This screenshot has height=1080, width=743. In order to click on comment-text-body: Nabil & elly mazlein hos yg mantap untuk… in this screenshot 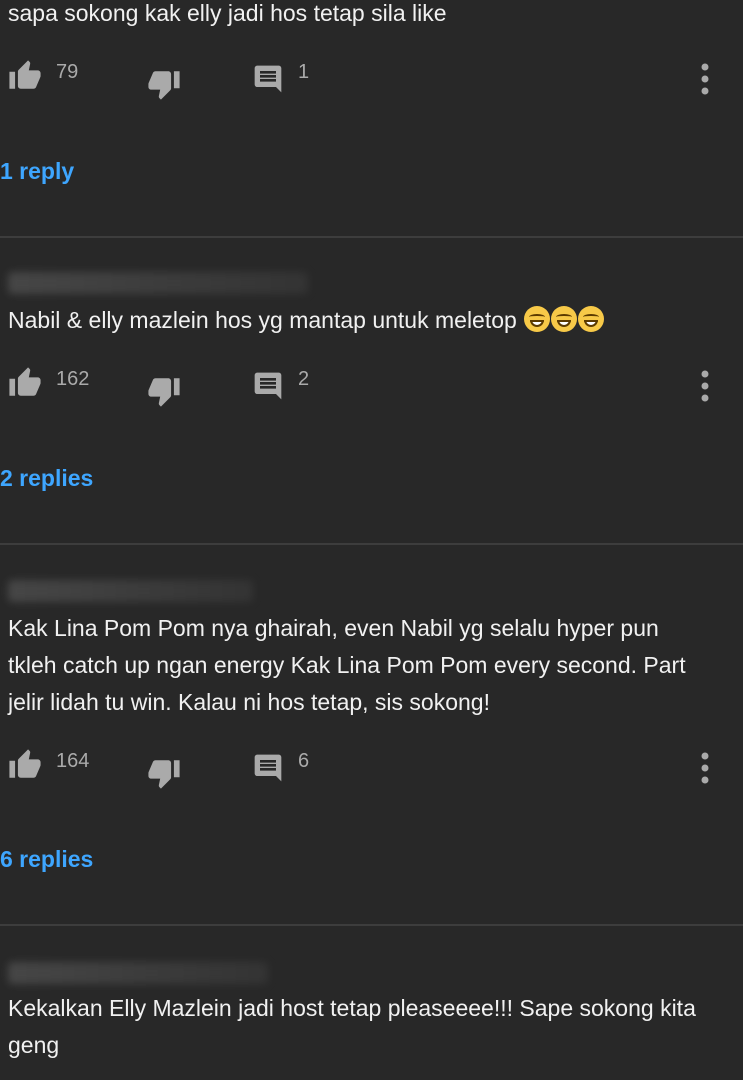, I will do `click(262, 320)`.